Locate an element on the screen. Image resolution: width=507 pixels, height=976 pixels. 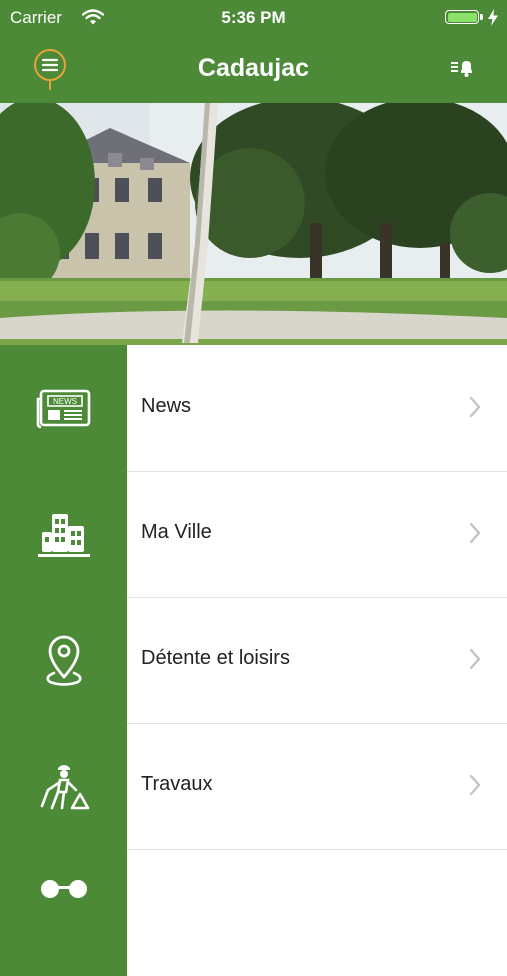
page-title: Cadaujac is located at coordinates (253, 68).